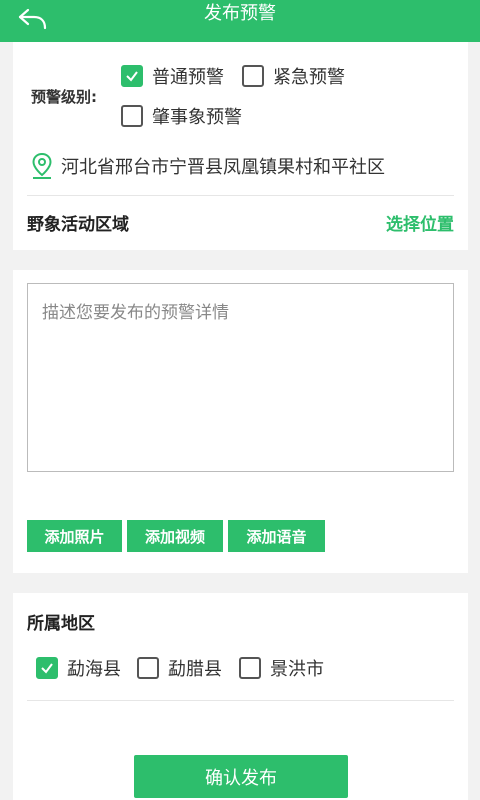 This screenshot has width=480, height=800. I want to click on checkbox-label: 肇事象预警, so click(197, 117).